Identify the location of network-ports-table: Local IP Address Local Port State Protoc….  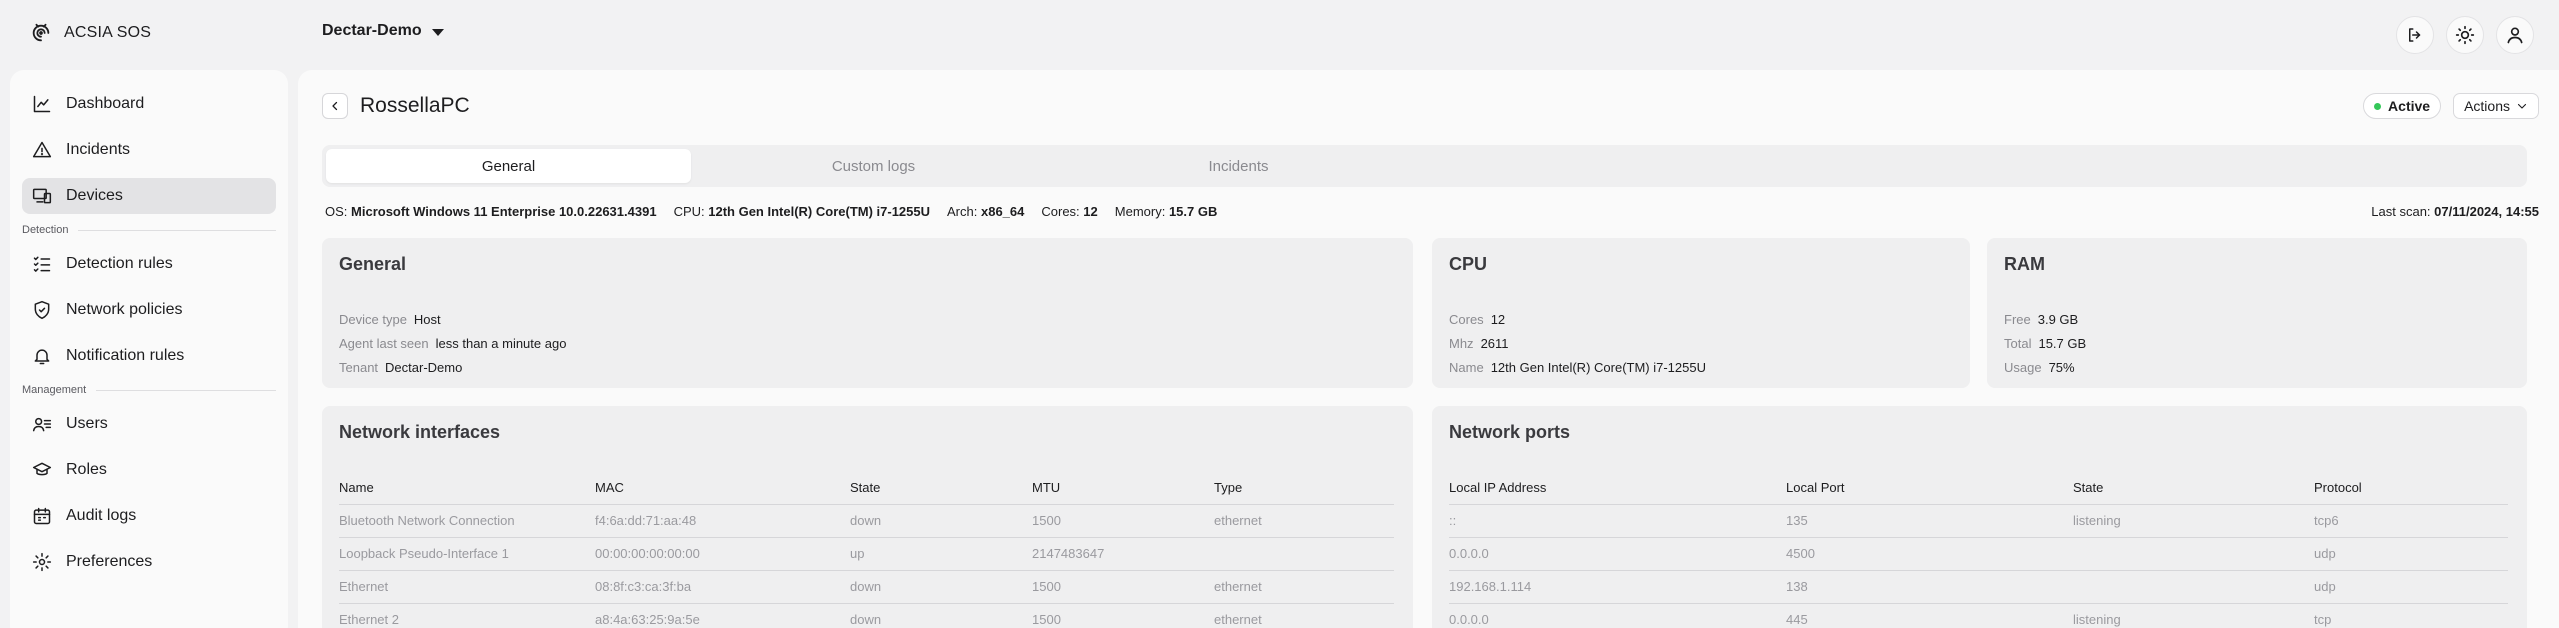
(1978, 550).